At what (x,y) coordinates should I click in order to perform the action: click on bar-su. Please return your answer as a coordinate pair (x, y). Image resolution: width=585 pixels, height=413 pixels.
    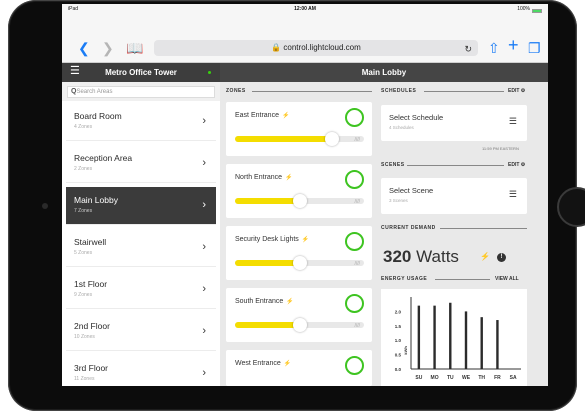
    Looking at the image, I should click on (419, 337).